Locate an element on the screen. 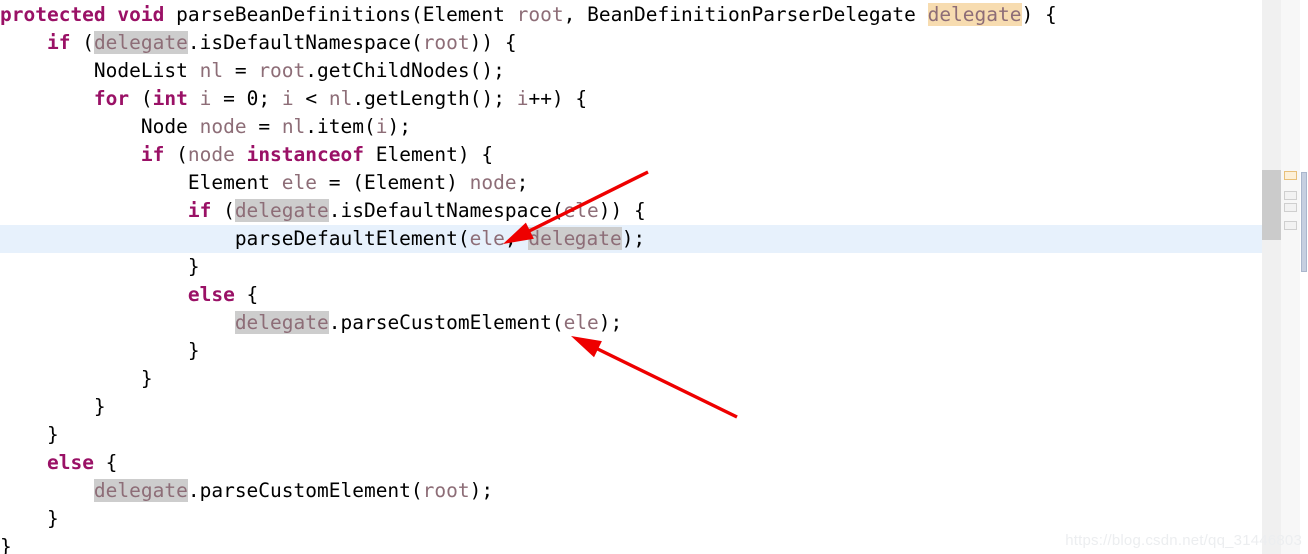 The height and width of the screenshot is (554, 1308). code-token: BeanDefinitionParserDelegate is located at coordinates (751, 14).